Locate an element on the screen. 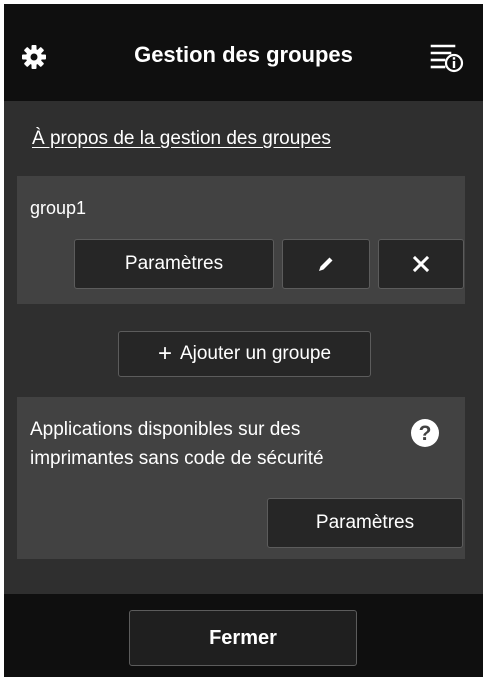  header-bar: Gestion des groupes is located at coordinates (243, 52).